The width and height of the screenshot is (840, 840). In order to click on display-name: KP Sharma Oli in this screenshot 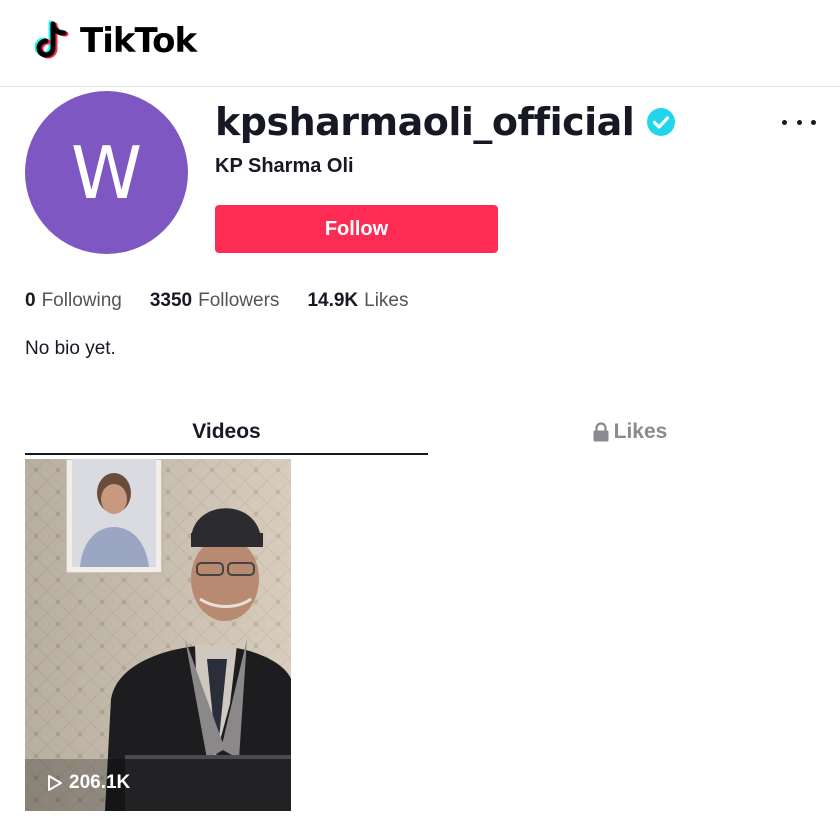, I will do `click(284, 166)`.